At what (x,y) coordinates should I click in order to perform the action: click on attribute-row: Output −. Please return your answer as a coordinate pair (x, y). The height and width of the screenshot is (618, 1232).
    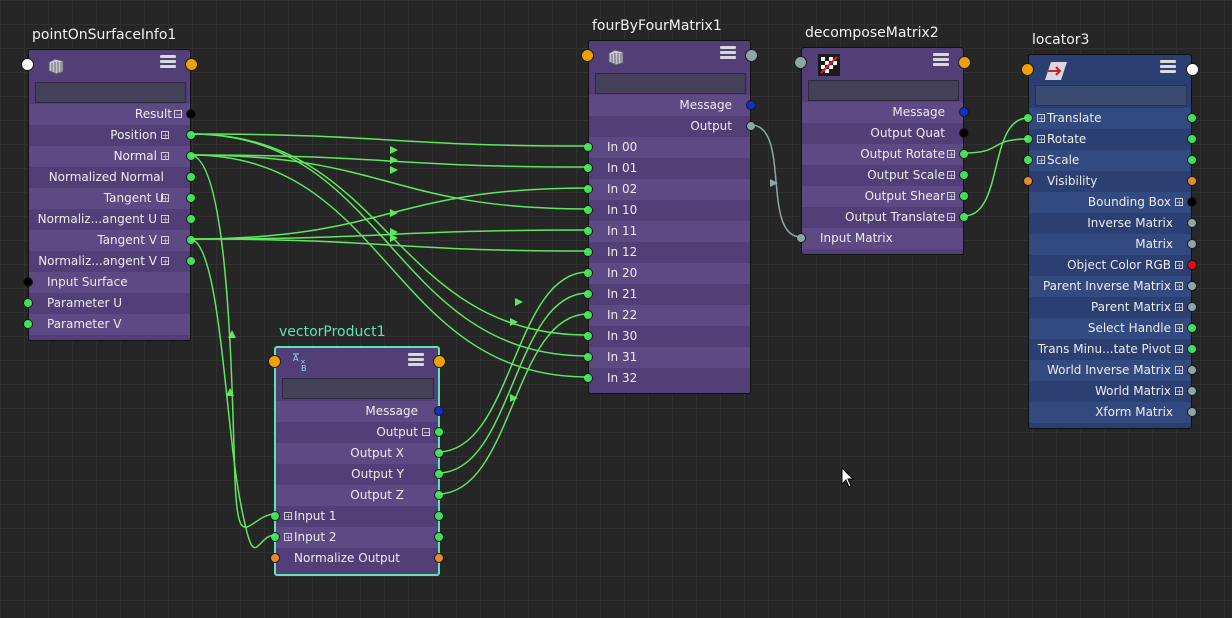
    Looking at the image, I should click on (360, 432).